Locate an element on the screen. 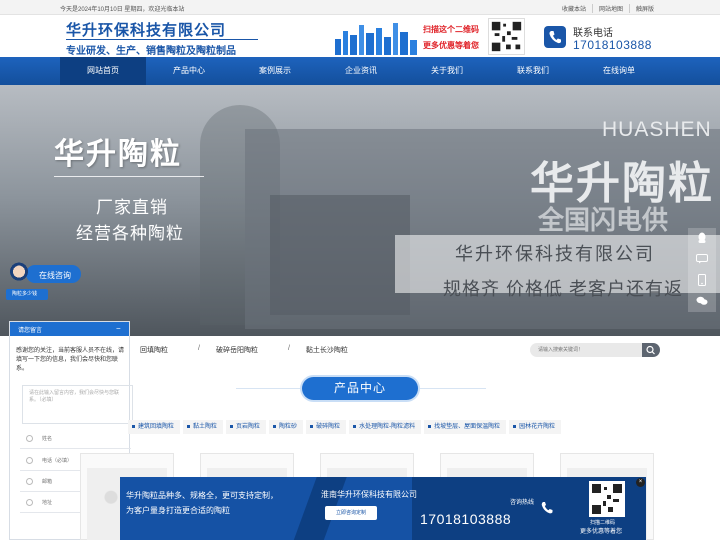 The height and width of the screenshot is (540, 720). tag-item: 破碎岳阳陶粒 is located at coordinates (237, 350).